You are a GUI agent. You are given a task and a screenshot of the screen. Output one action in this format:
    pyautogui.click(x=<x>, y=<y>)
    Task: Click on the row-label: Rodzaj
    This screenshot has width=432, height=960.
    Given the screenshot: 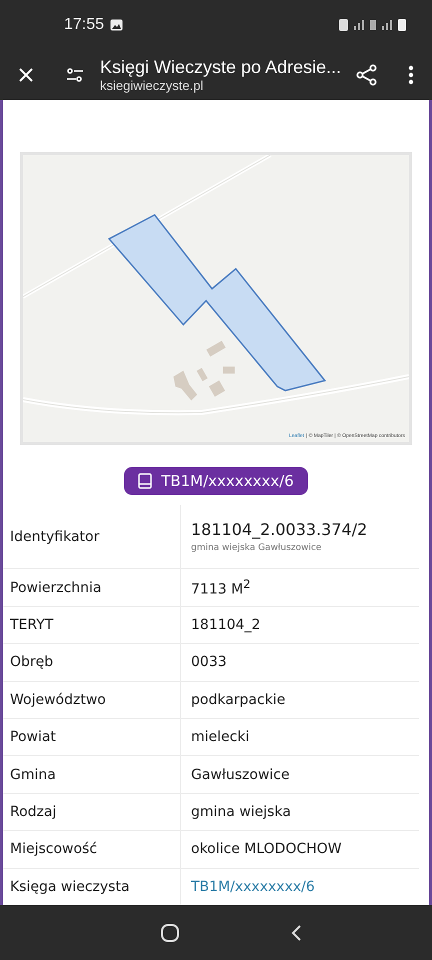 What is the action you would take?
    pyautogui.click(x=33, y=812)
    